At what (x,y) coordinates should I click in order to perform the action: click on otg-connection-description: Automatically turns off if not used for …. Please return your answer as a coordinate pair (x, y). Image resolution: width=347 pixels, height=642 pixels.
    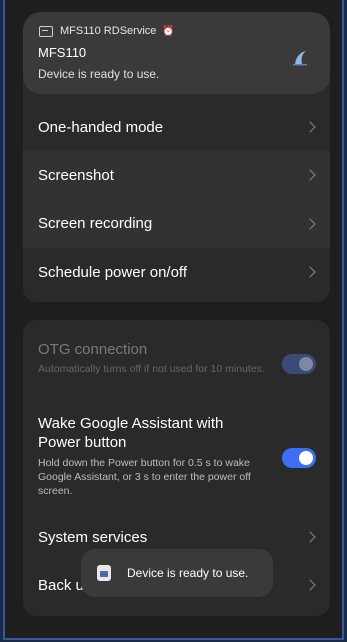
    Looking at the image, I should click on (151, 369).